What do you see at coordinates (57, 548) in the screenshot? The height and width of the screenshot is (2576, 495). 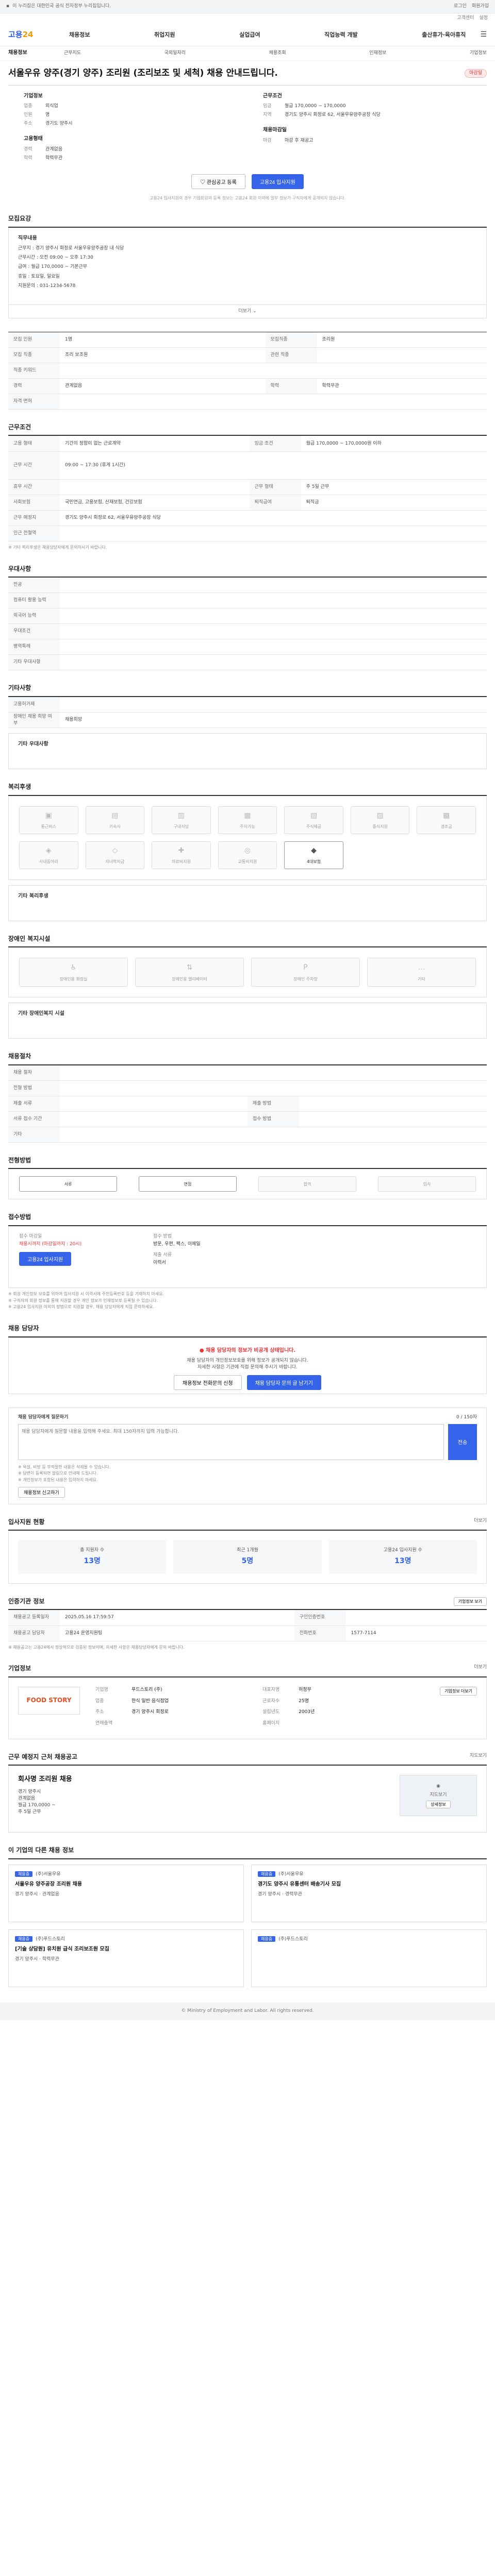 I see `work-note: ※ 기타 복리후생은 채용담당자에게 문의하시기 바랍니다.` at bounding box center [57, 548].